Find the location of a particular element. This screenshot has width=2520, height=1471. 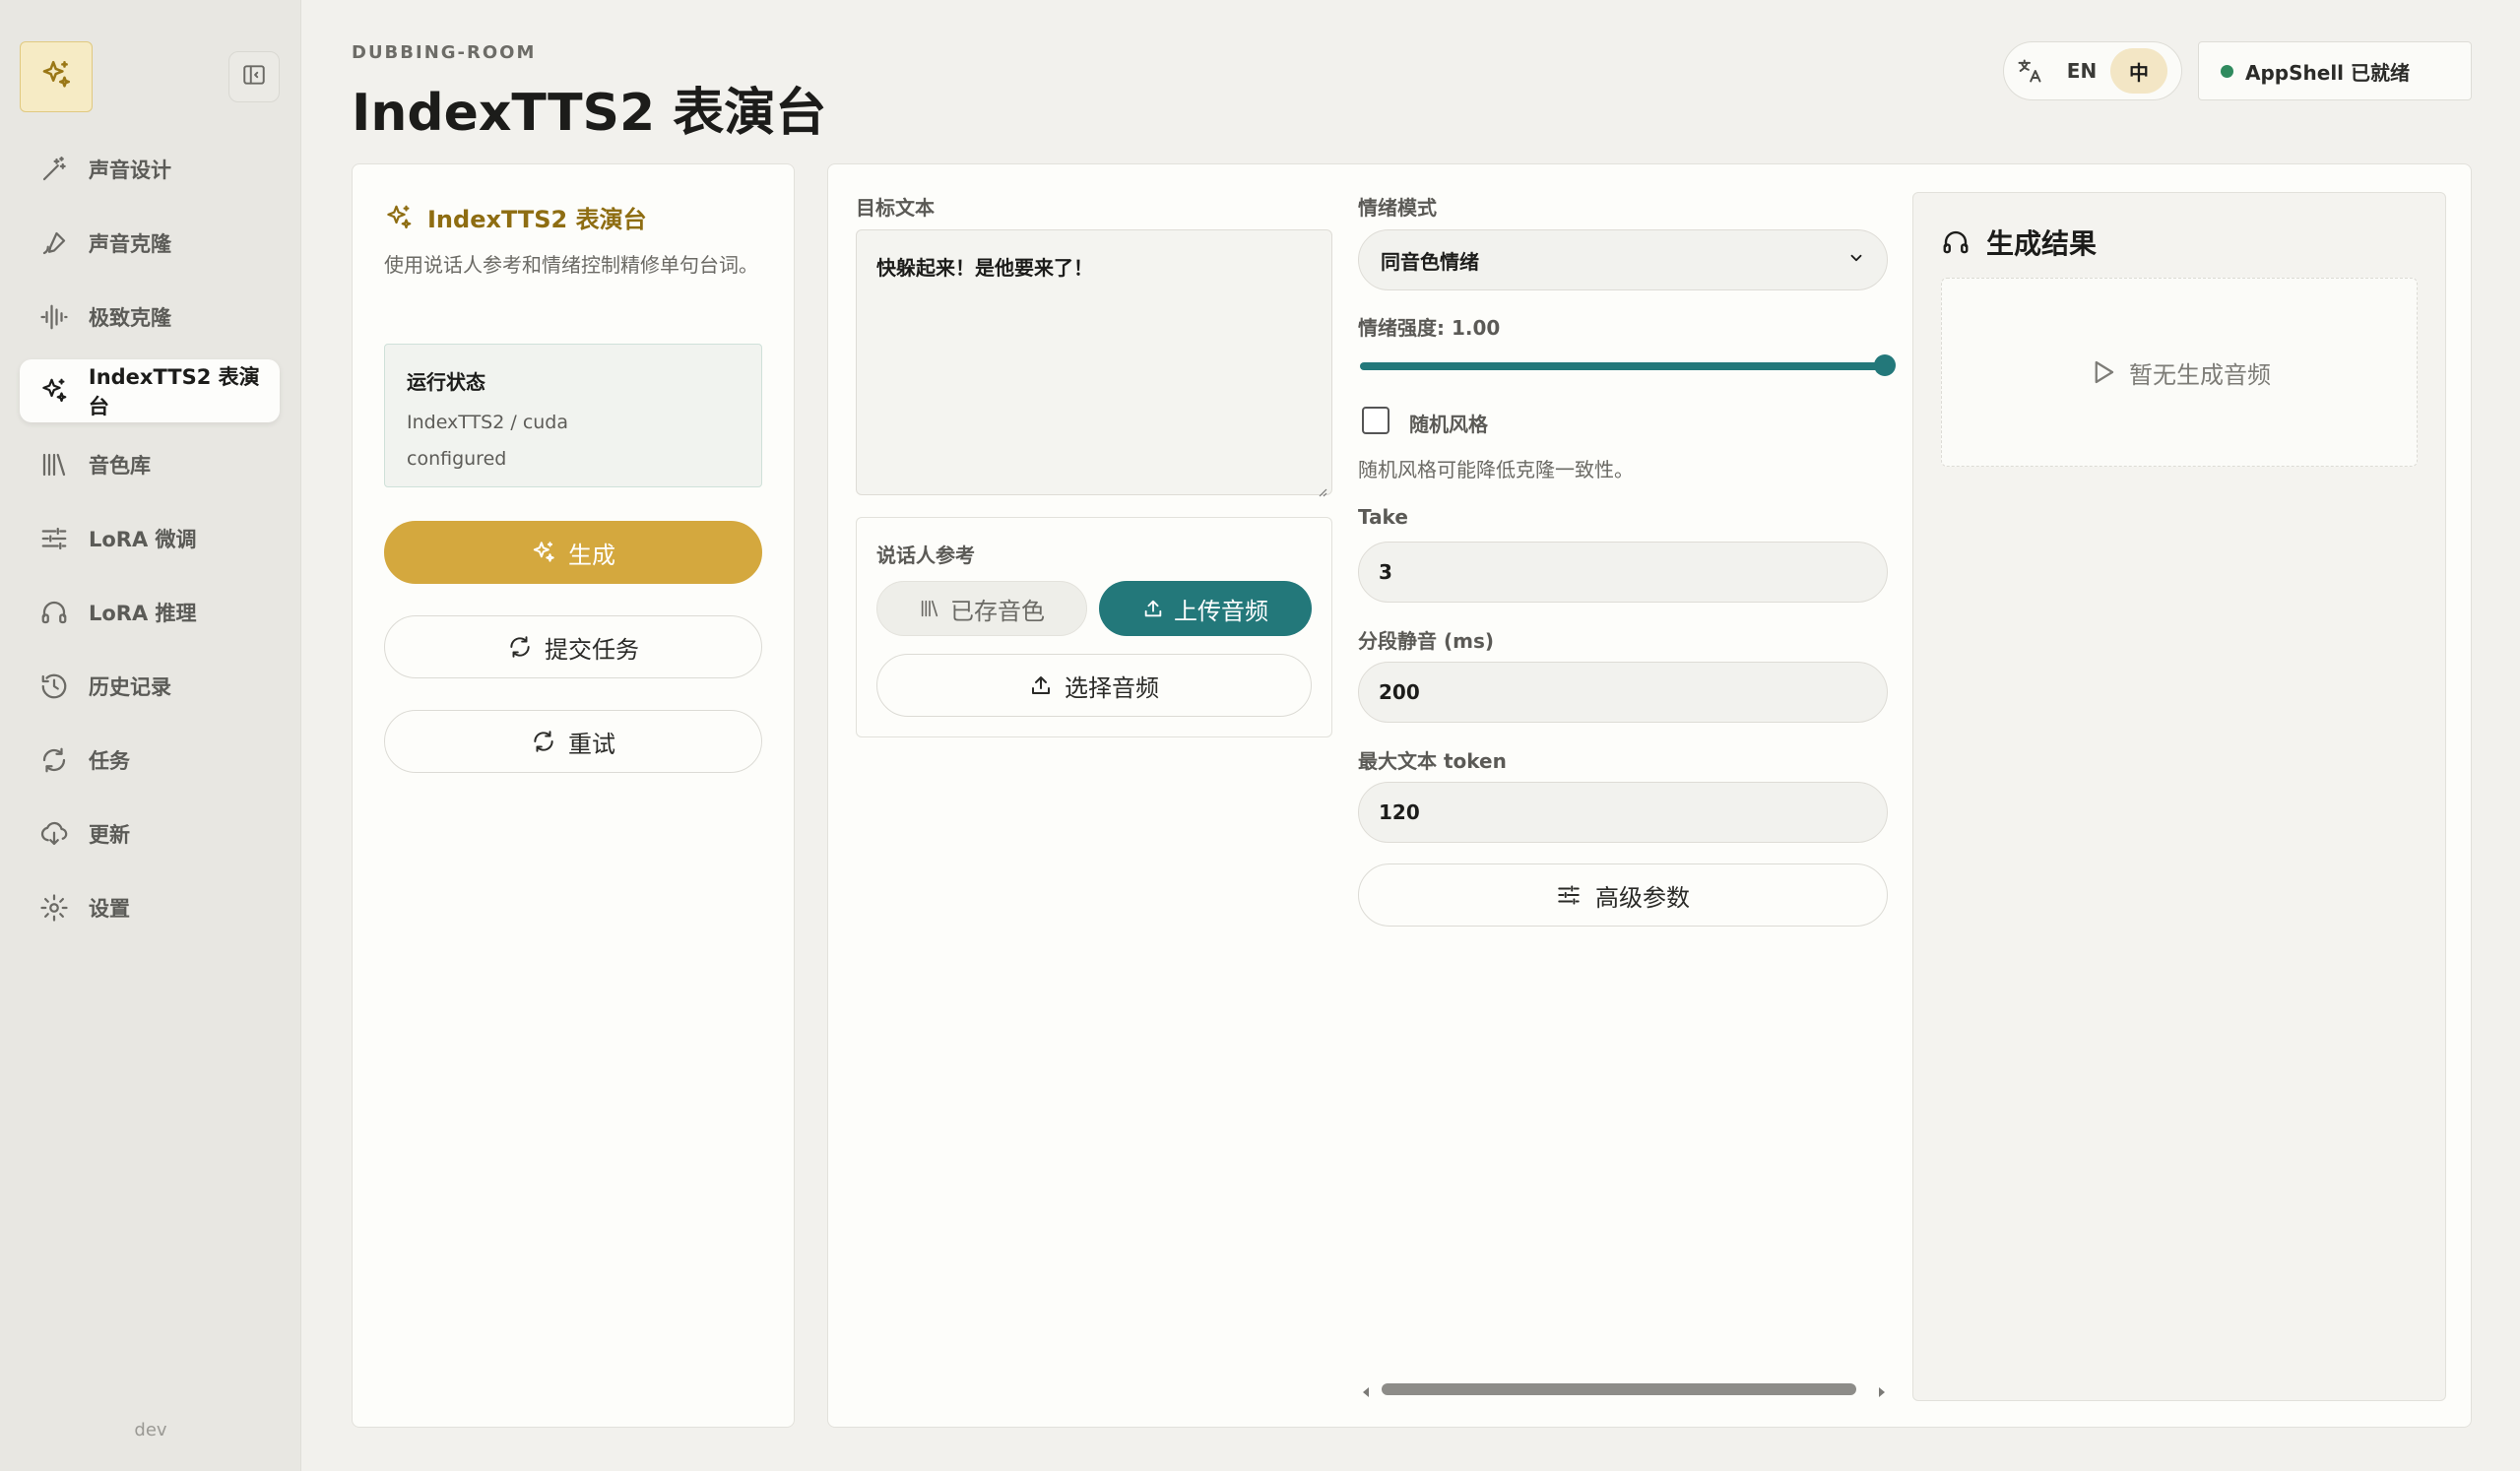

sidebar-item-indextts2: IndexTTS2 表演台 is located at coordinates (150, 390).